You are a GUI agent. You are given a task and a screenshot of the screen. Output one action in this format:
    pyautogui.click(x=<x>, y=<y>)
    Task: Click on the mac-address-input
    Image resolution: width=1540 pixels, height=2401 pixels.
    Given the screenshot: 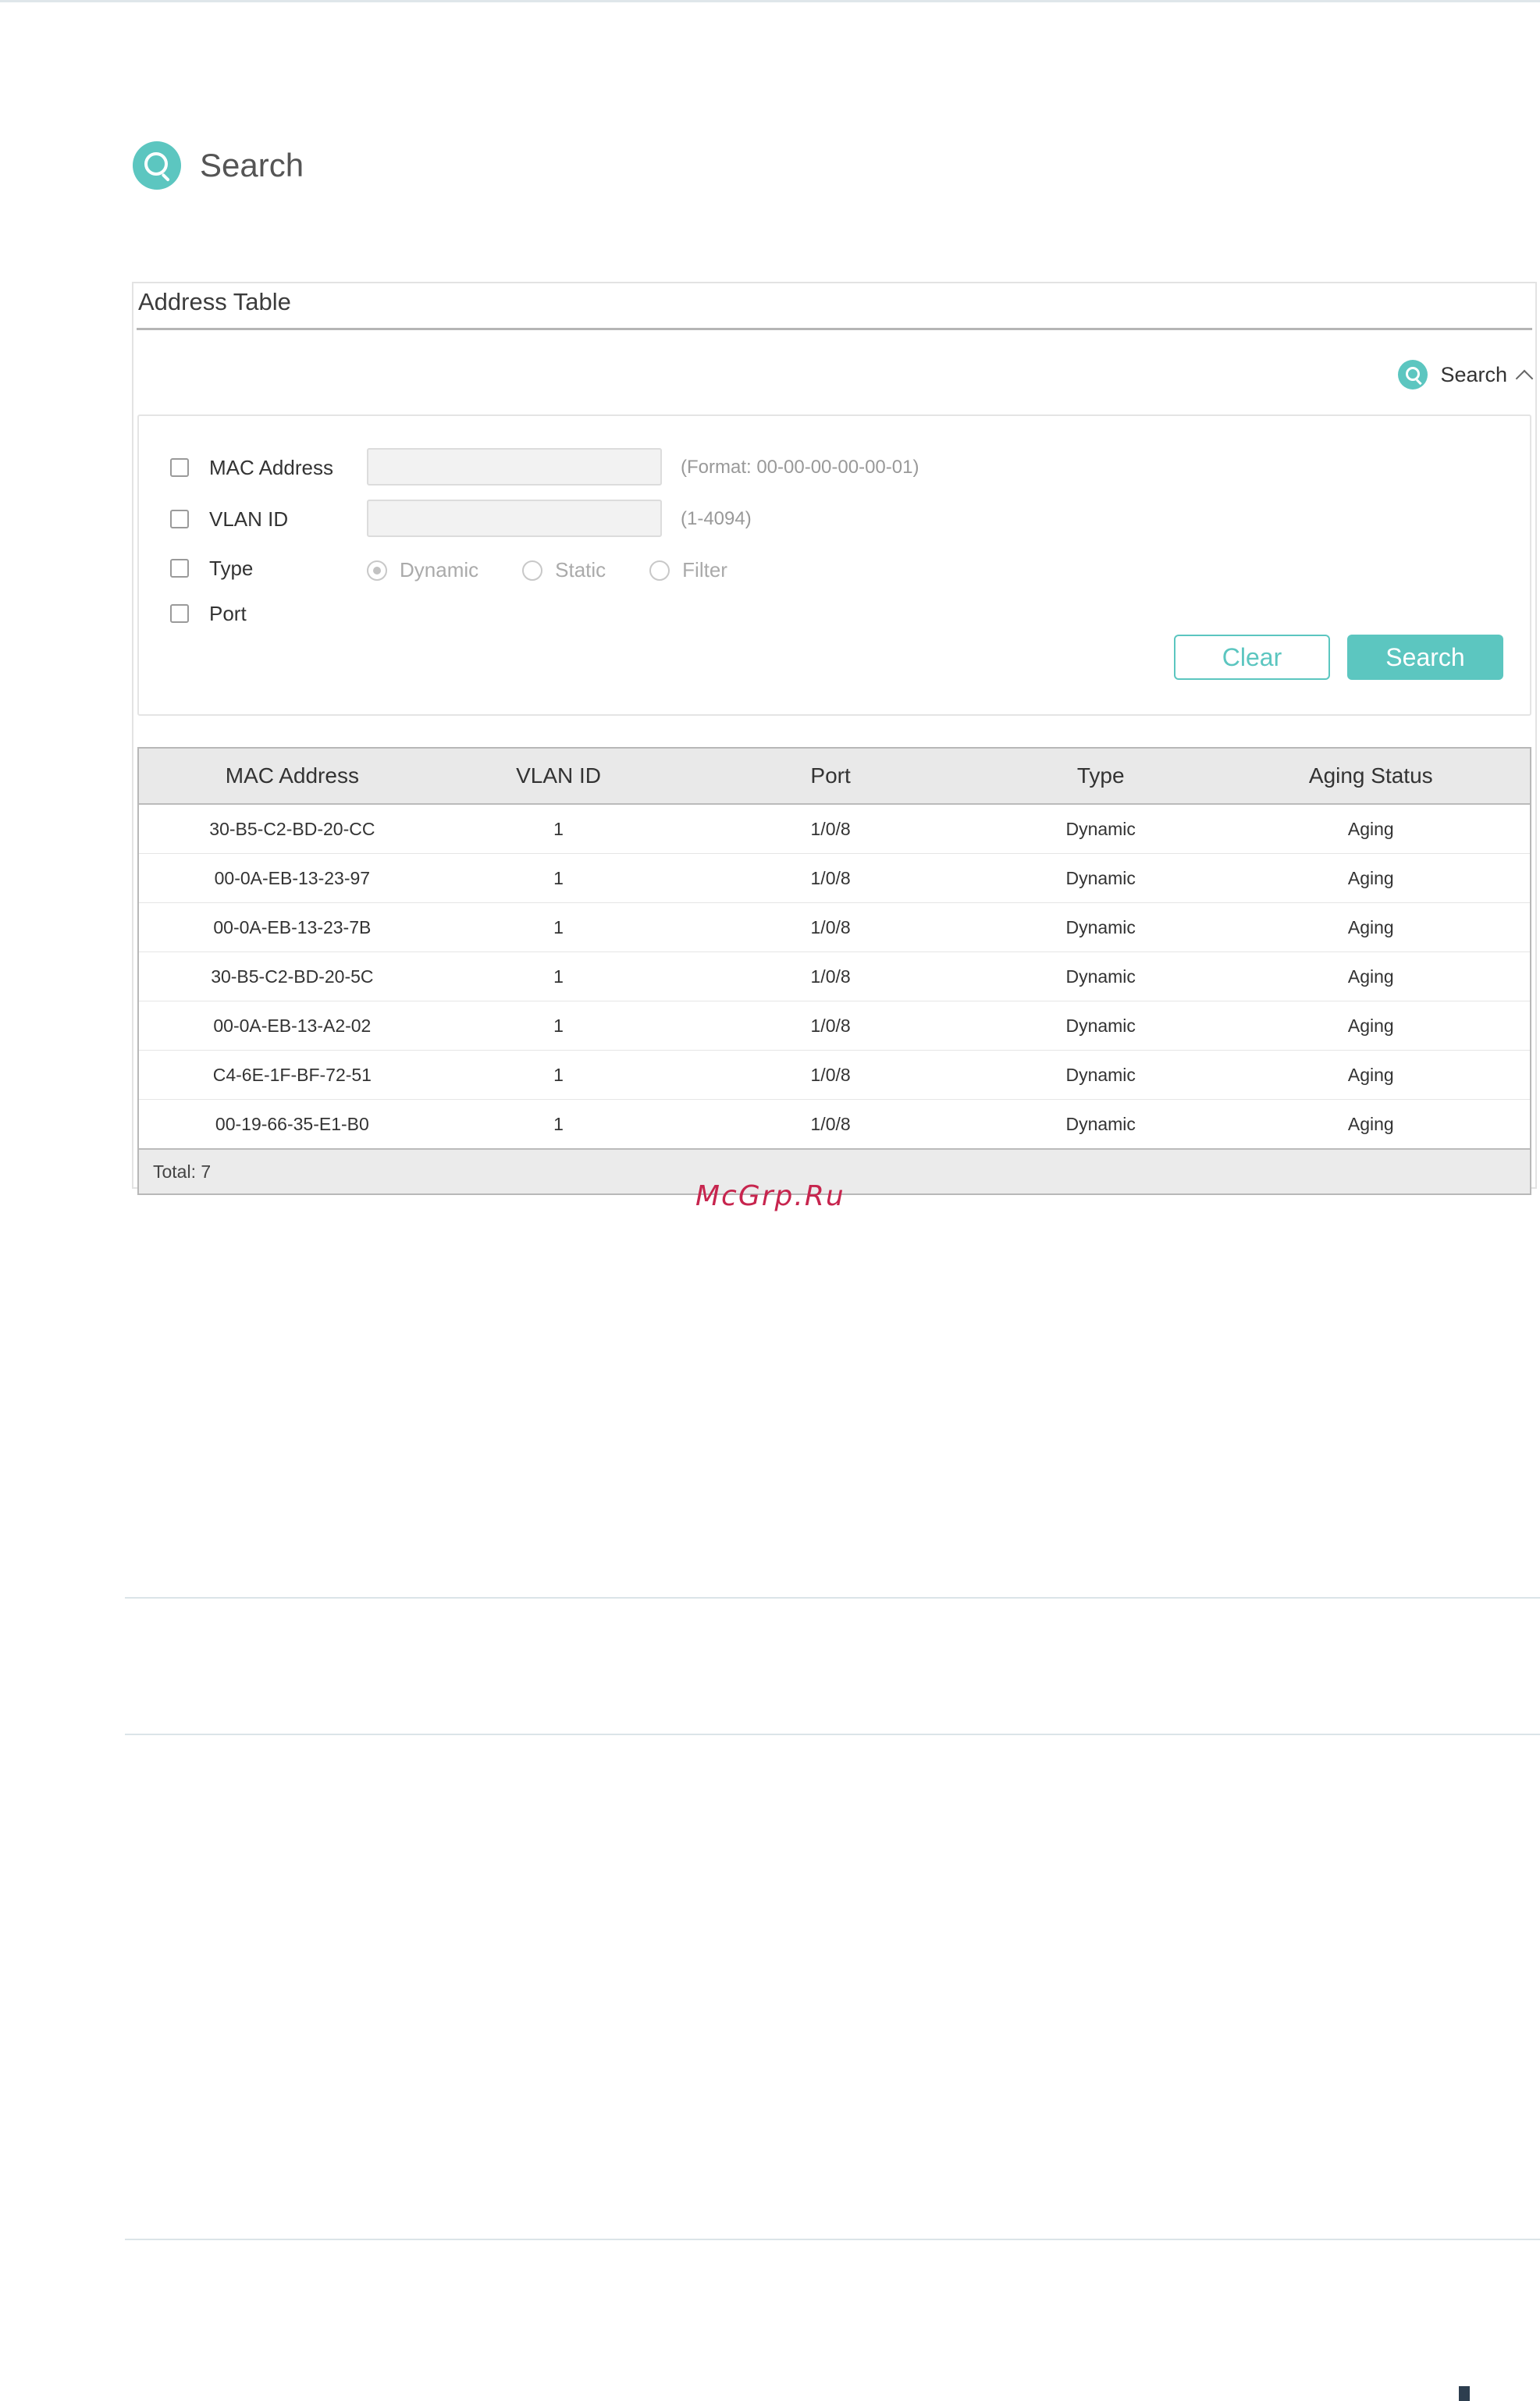 What is the action you would take?
    pyautogui.click(x=514, y=467)
    